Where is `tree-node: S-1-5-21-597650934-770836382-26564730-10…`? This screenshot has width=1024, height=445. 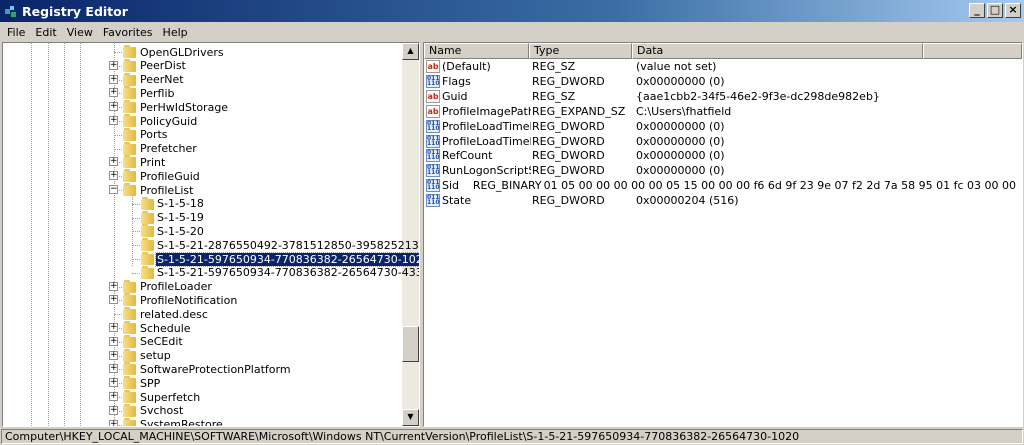 tree-node: S-1-5-21-597650934-770836382-26564730-10… is located at coordinates (211, 259).